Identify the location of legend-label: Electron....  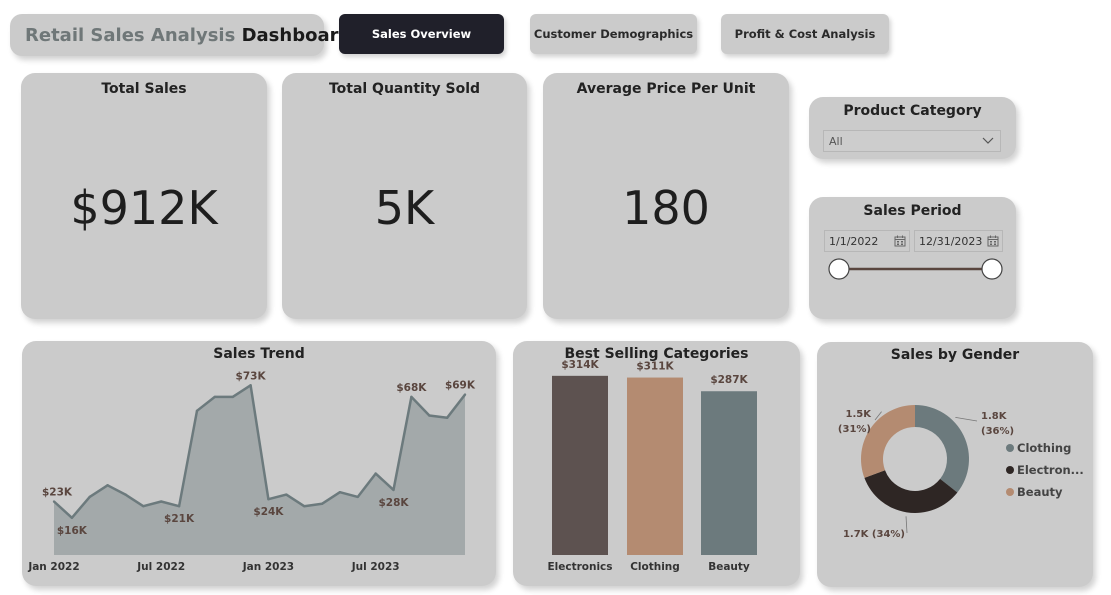
(1050, 470).